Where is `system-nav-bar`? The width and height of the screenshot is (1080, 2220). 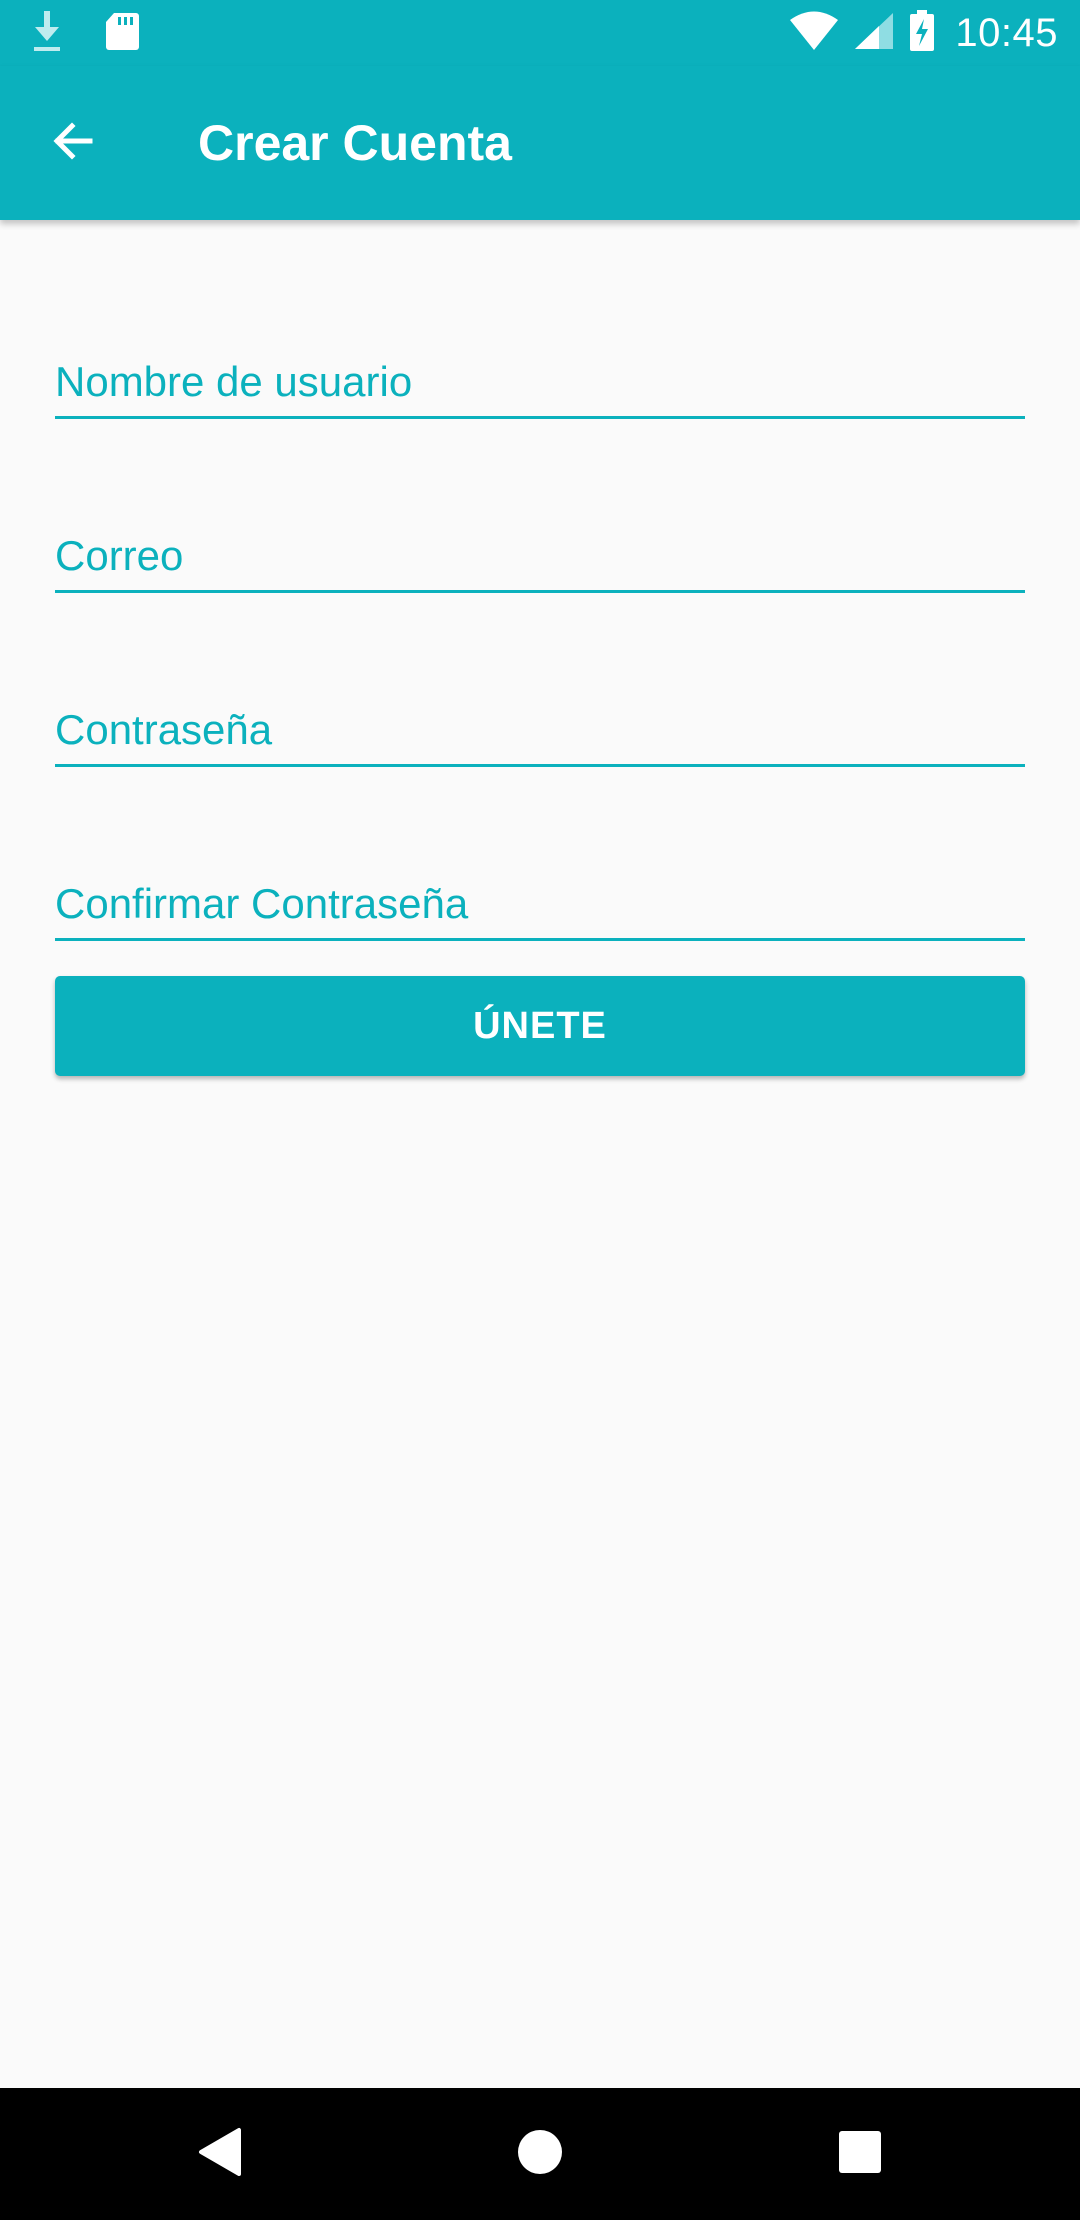
system-nav-bar is located at coordinates (540, 2154).